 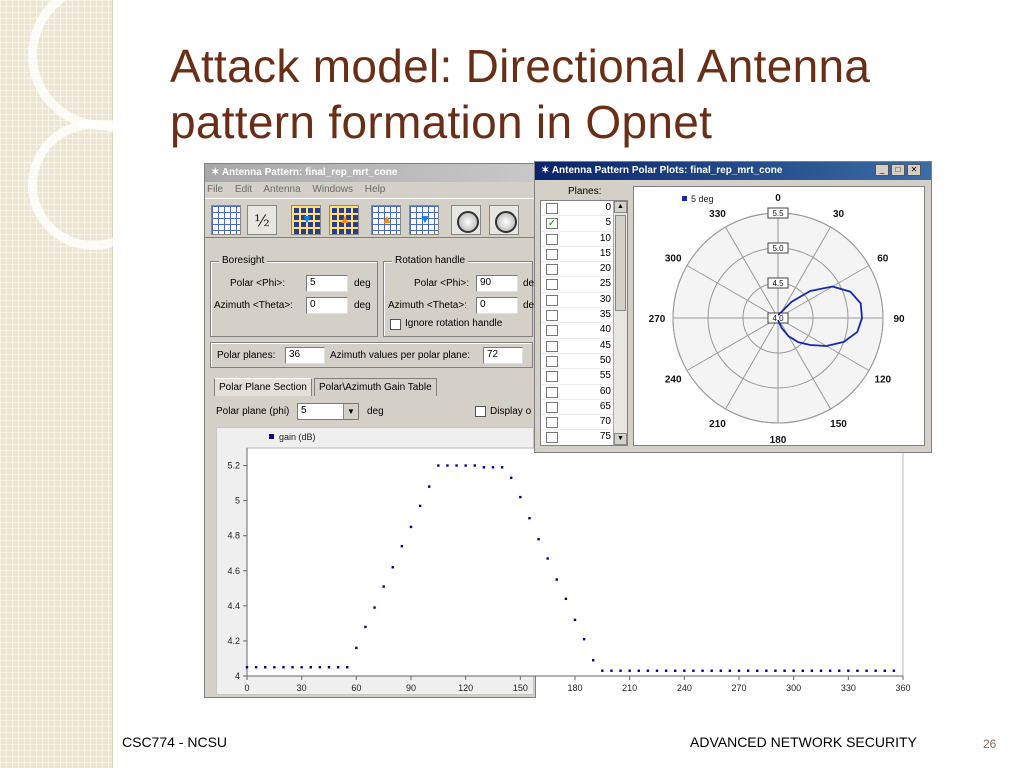 I want to click on menu-windows: Windows, so click(x=332, y=189).